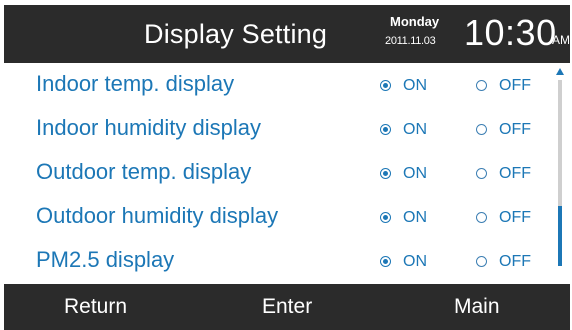 The height and width of the screenshot is (330, 572). I want to click on setting-label: Outdoor temp. display, so click(144, 171).